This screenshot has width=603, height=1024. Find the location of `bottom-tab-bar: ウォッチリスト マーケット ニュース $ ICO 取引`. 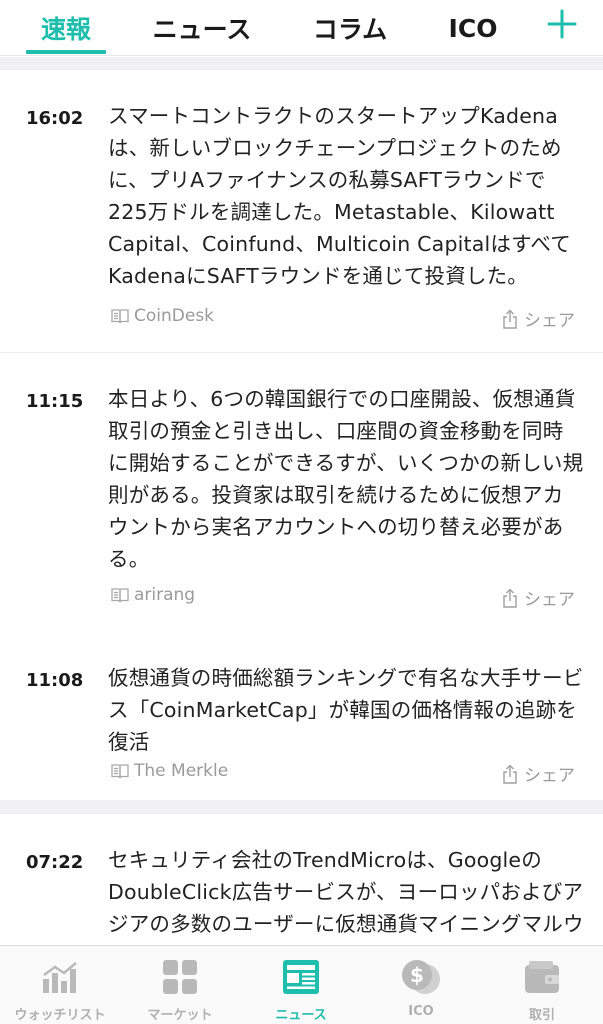

bottom-tab-bar: ウォッチリスト マーケット ニュース $ ICO 取引 is located at coordinates (301, 984).